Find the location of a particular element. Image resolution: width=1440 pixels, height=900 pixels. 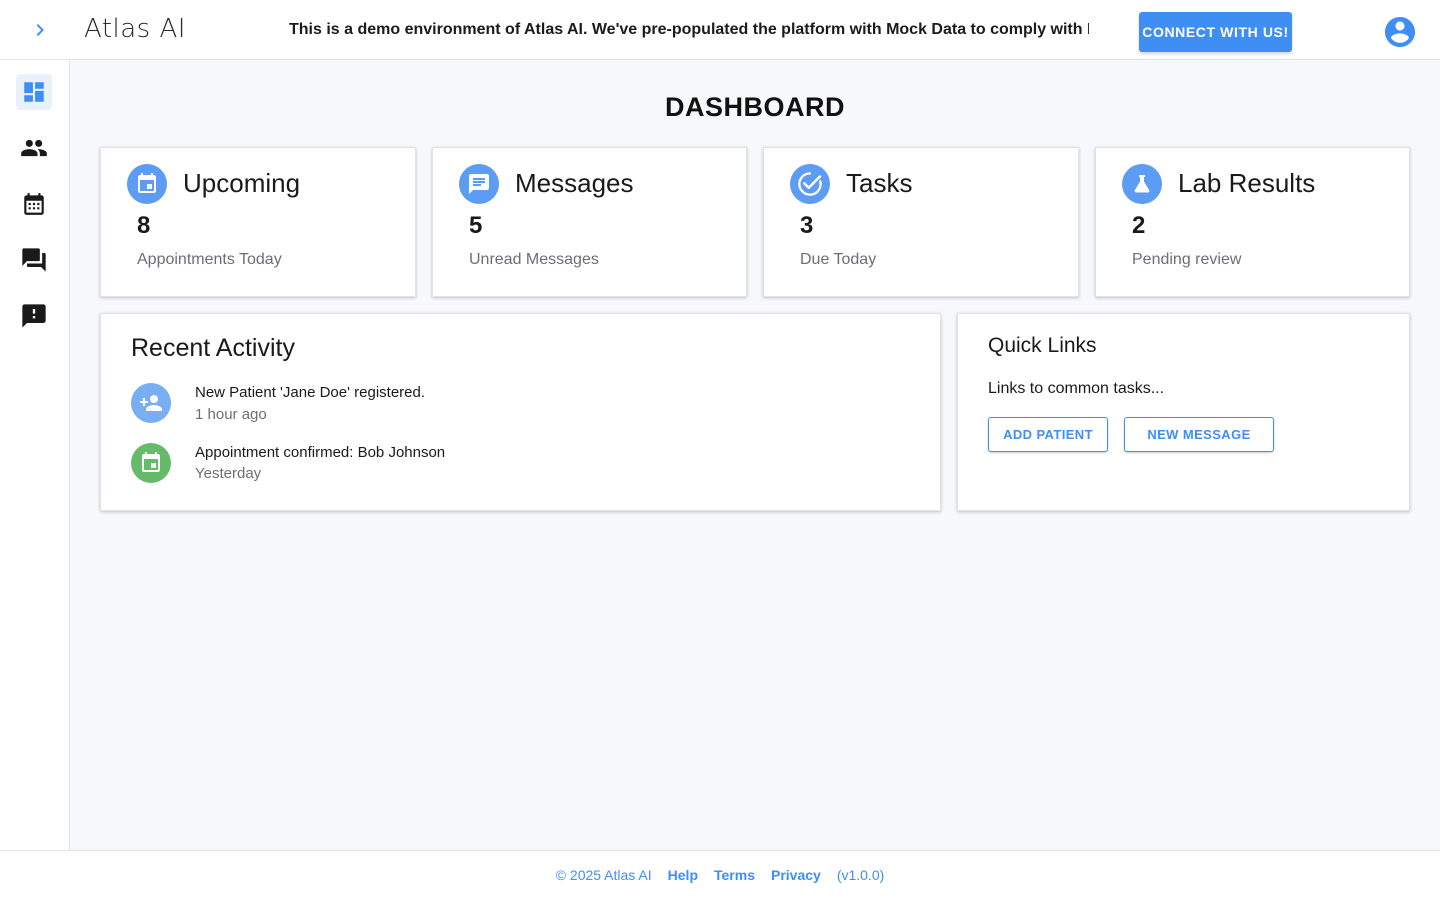

dashboard-icon is located at coordinates (34, 92).